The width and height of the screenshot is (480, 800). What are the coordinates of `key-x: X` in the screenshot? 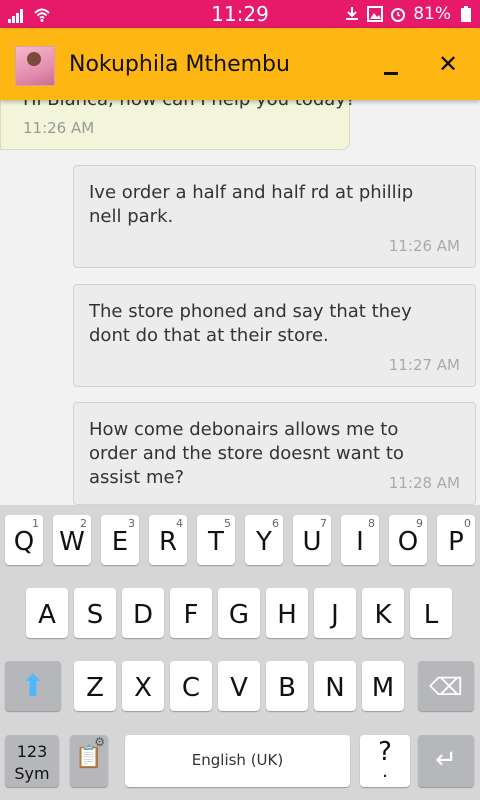 It's located at (143, 686).